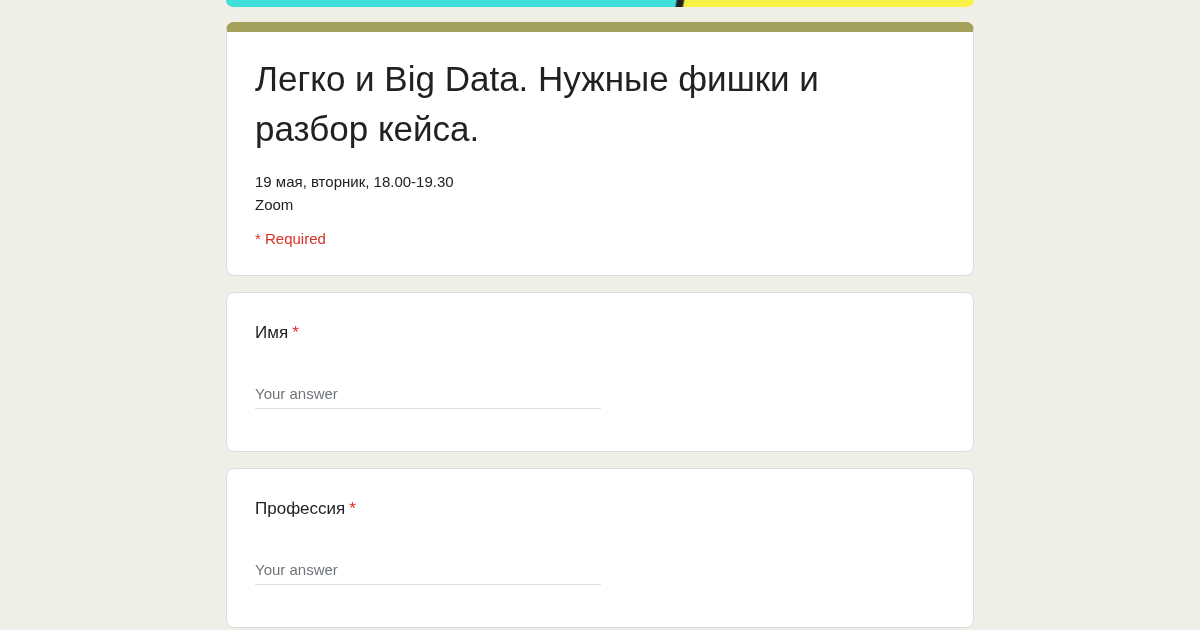  What do you see at coordinates (355, 182) in the screenshot?
I see `form-description: 19 мая, вторник, 18.00-19.30` at bounding box center [355, 182].